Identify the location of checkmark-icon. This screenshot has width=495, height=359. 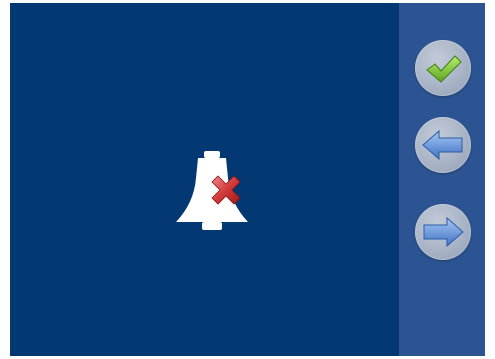
(444, 69).